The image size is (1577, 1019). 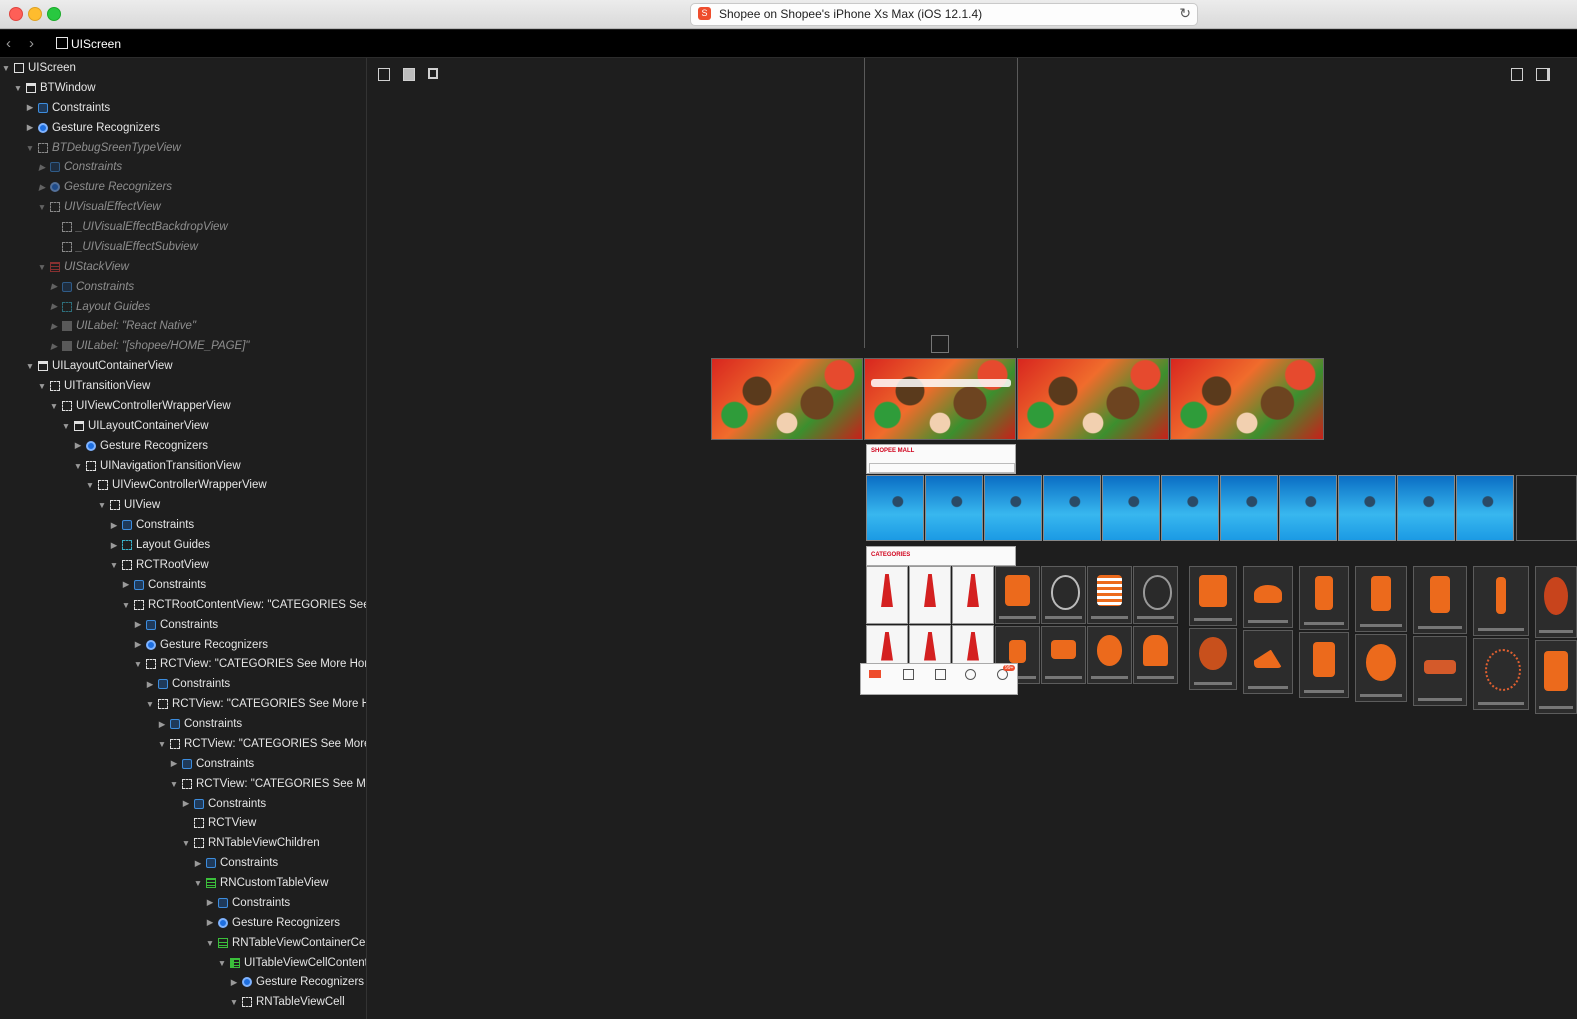 I want to click on inspector-panel-icon, so click(x=1543, y=74).